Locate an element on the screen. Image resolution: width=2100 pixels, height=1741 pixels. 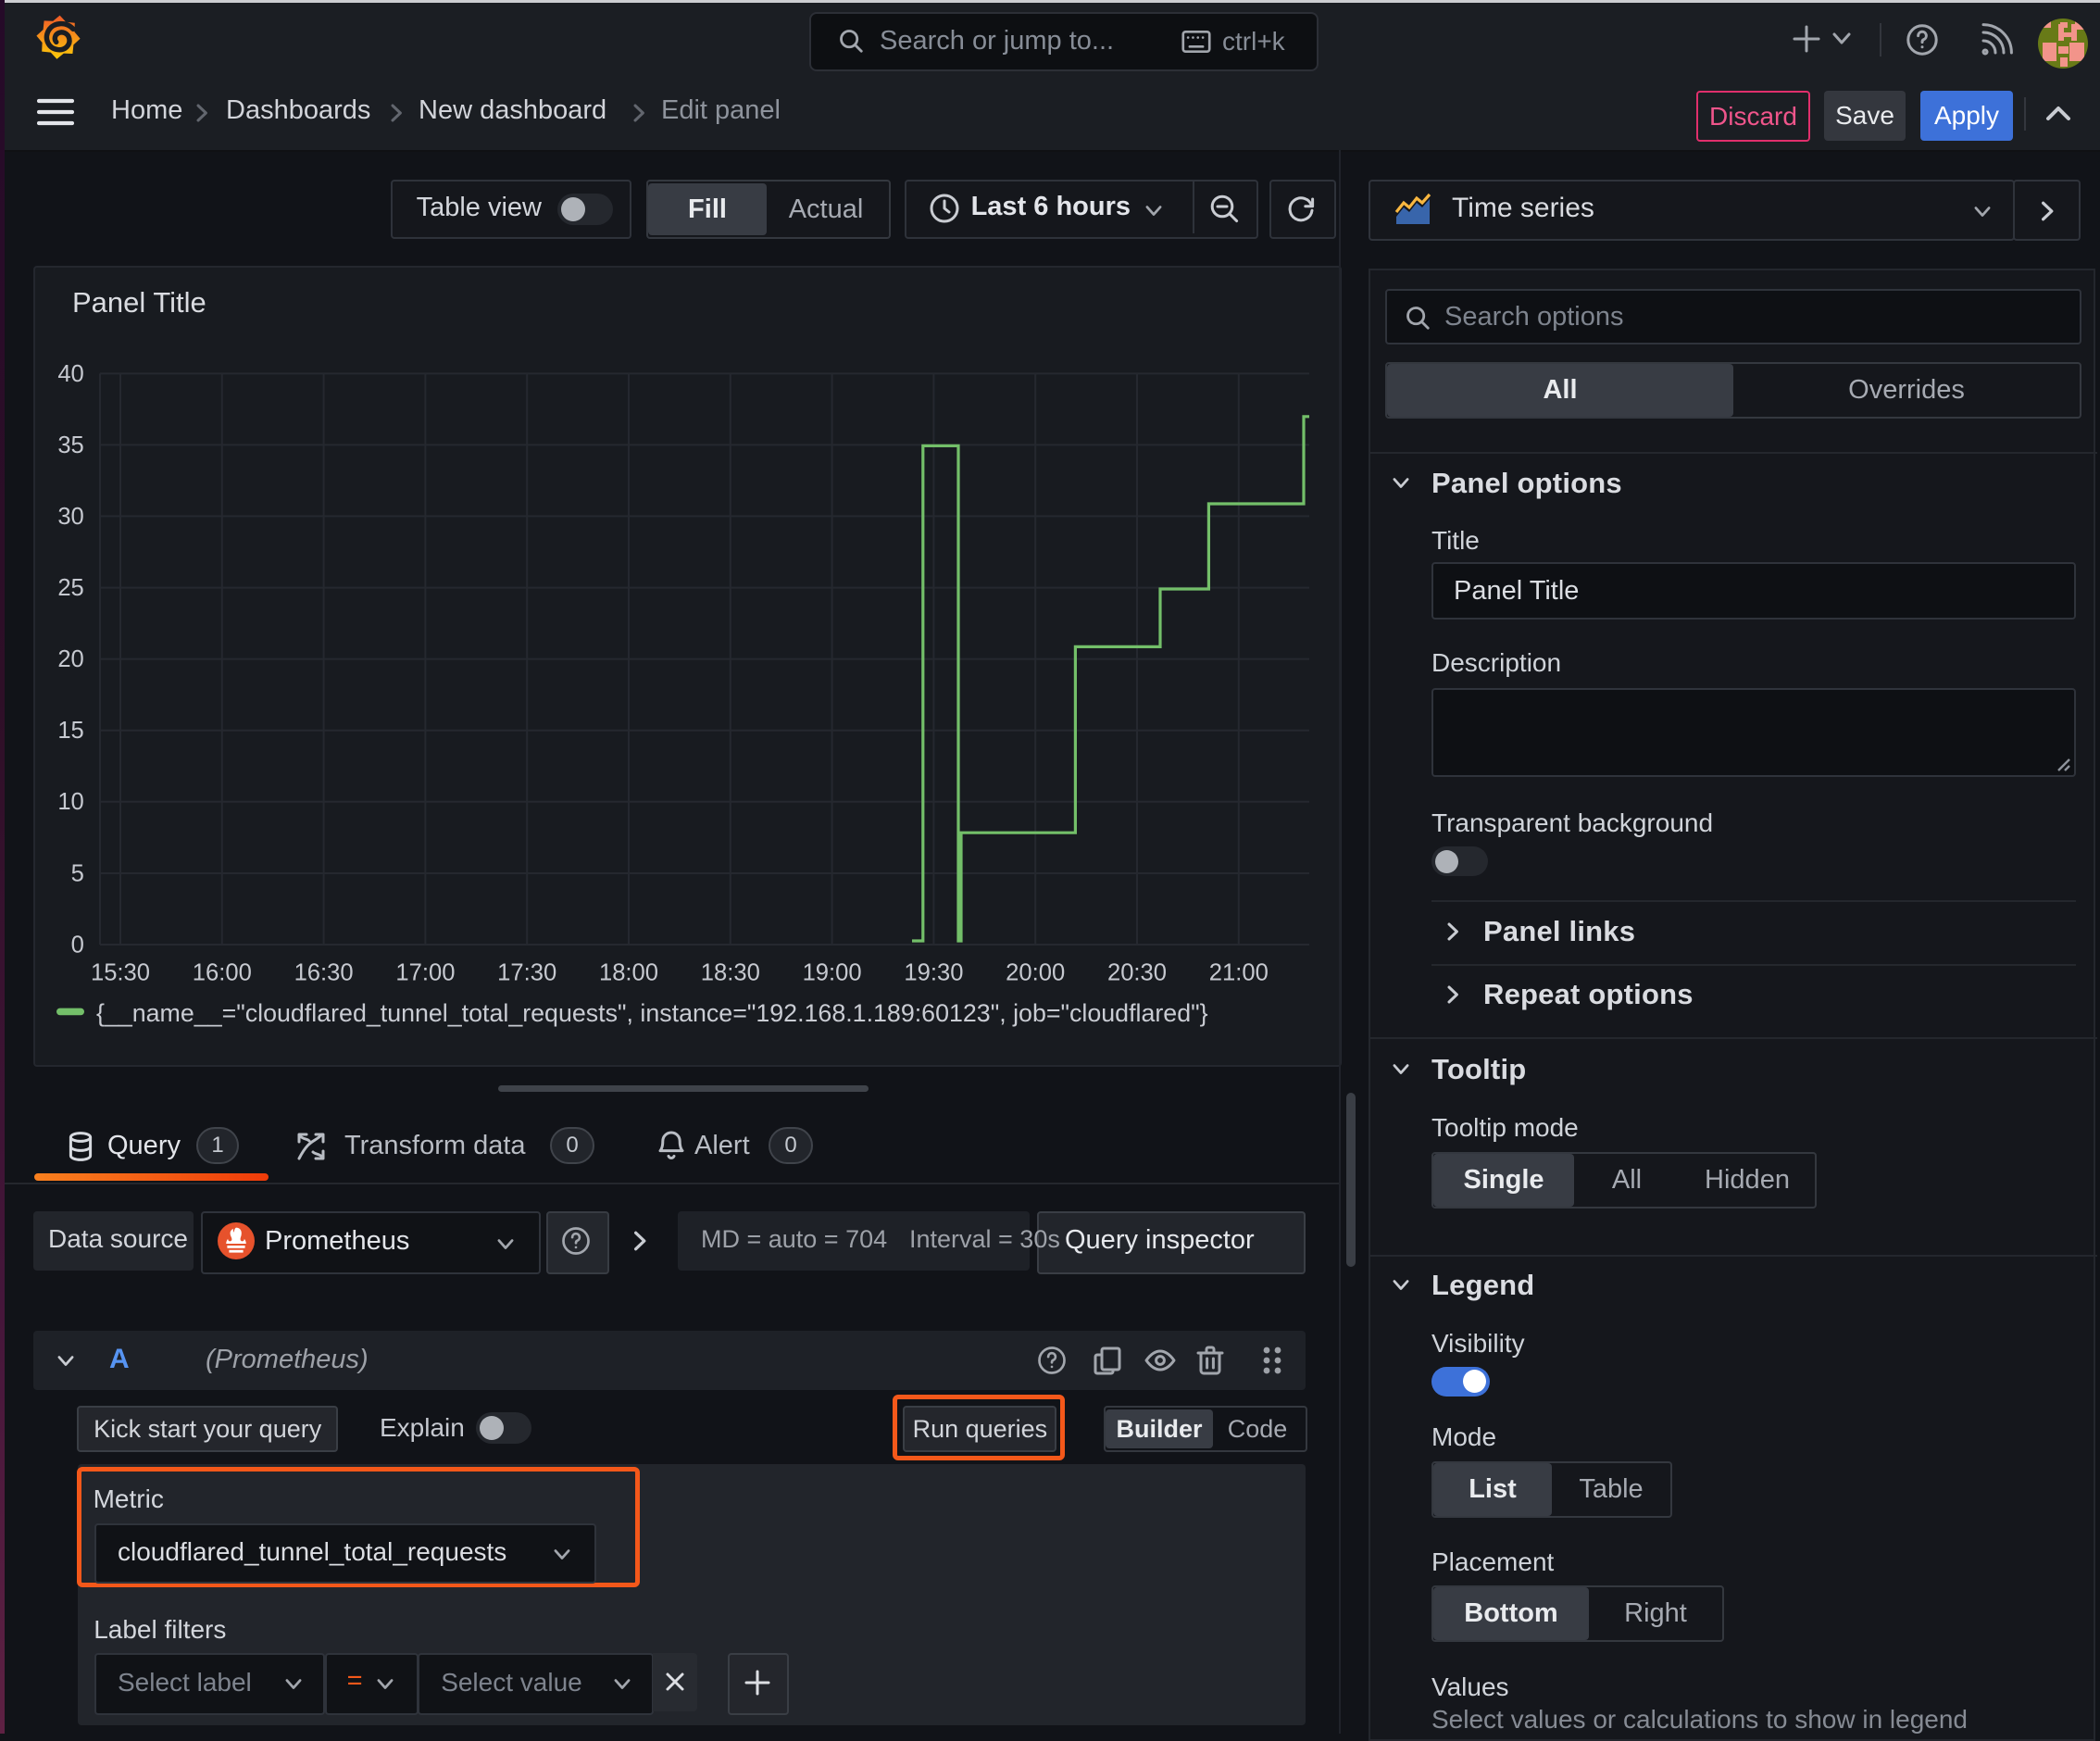
svg-text: 20 is located at coordinates (70, 659).